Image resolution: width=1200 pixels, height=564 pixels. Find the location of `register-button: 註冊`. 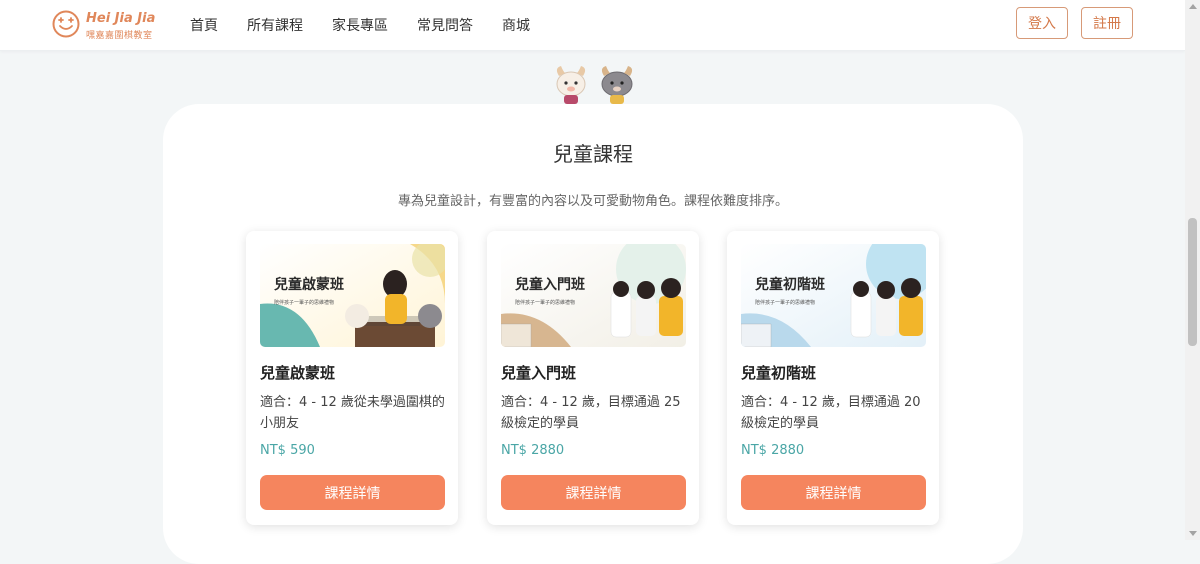

register-button: 註冊 is located at coordinates (1107, 23).